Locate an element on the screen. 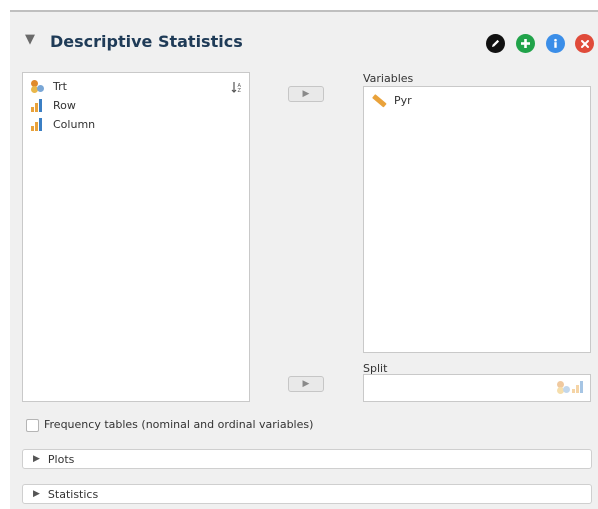 This screenshot has height=509, width=598. page-title: Descriptive Statistics is located at coordinates (146, 41).